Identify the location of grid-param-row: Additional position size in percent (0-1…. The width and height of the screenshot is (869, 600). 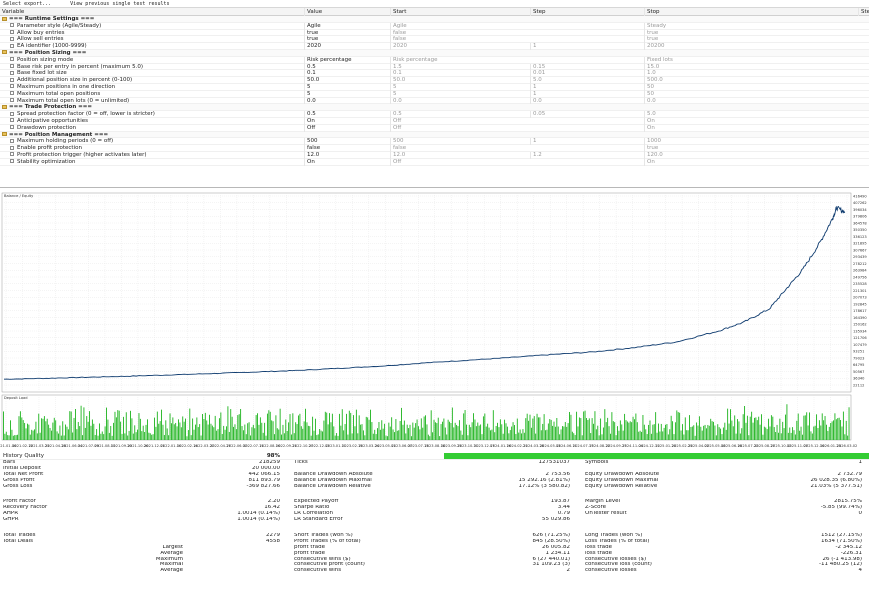
(434, 80).